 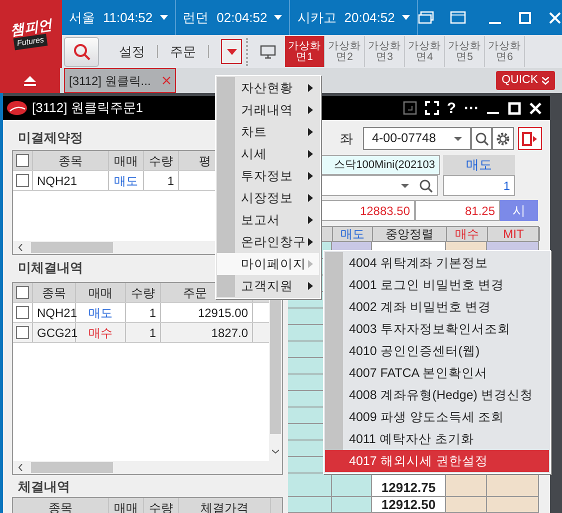 What do you see at coordinates (128, 17) in the screenshot?
I see `clock-time: 11:04:52` at bounding box center [128, 17].